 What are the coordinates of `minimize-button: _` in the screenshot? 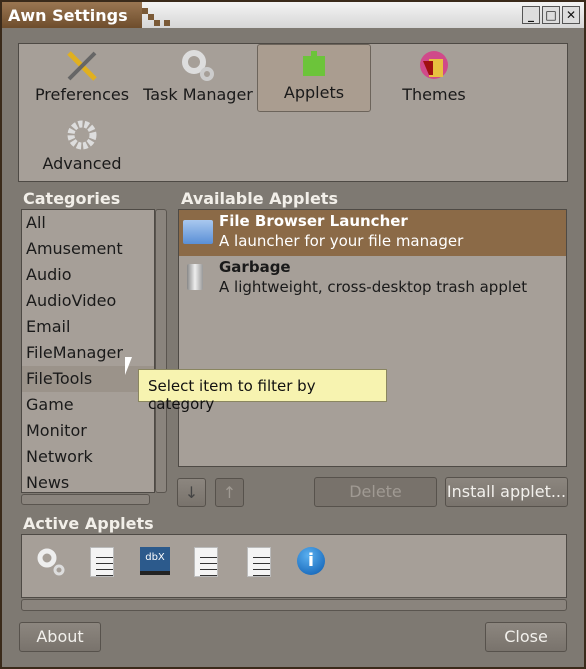 It's located at (531, 15).